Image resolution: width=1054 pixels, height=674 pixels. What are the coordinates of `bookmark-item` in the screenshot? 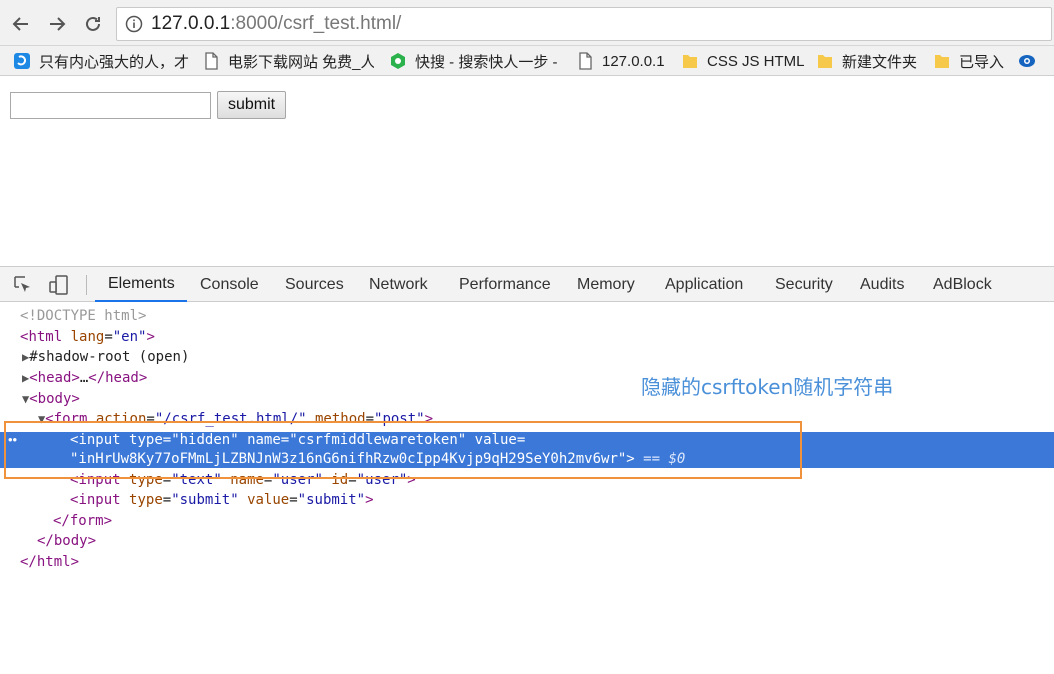 It's located at (1029, 61).